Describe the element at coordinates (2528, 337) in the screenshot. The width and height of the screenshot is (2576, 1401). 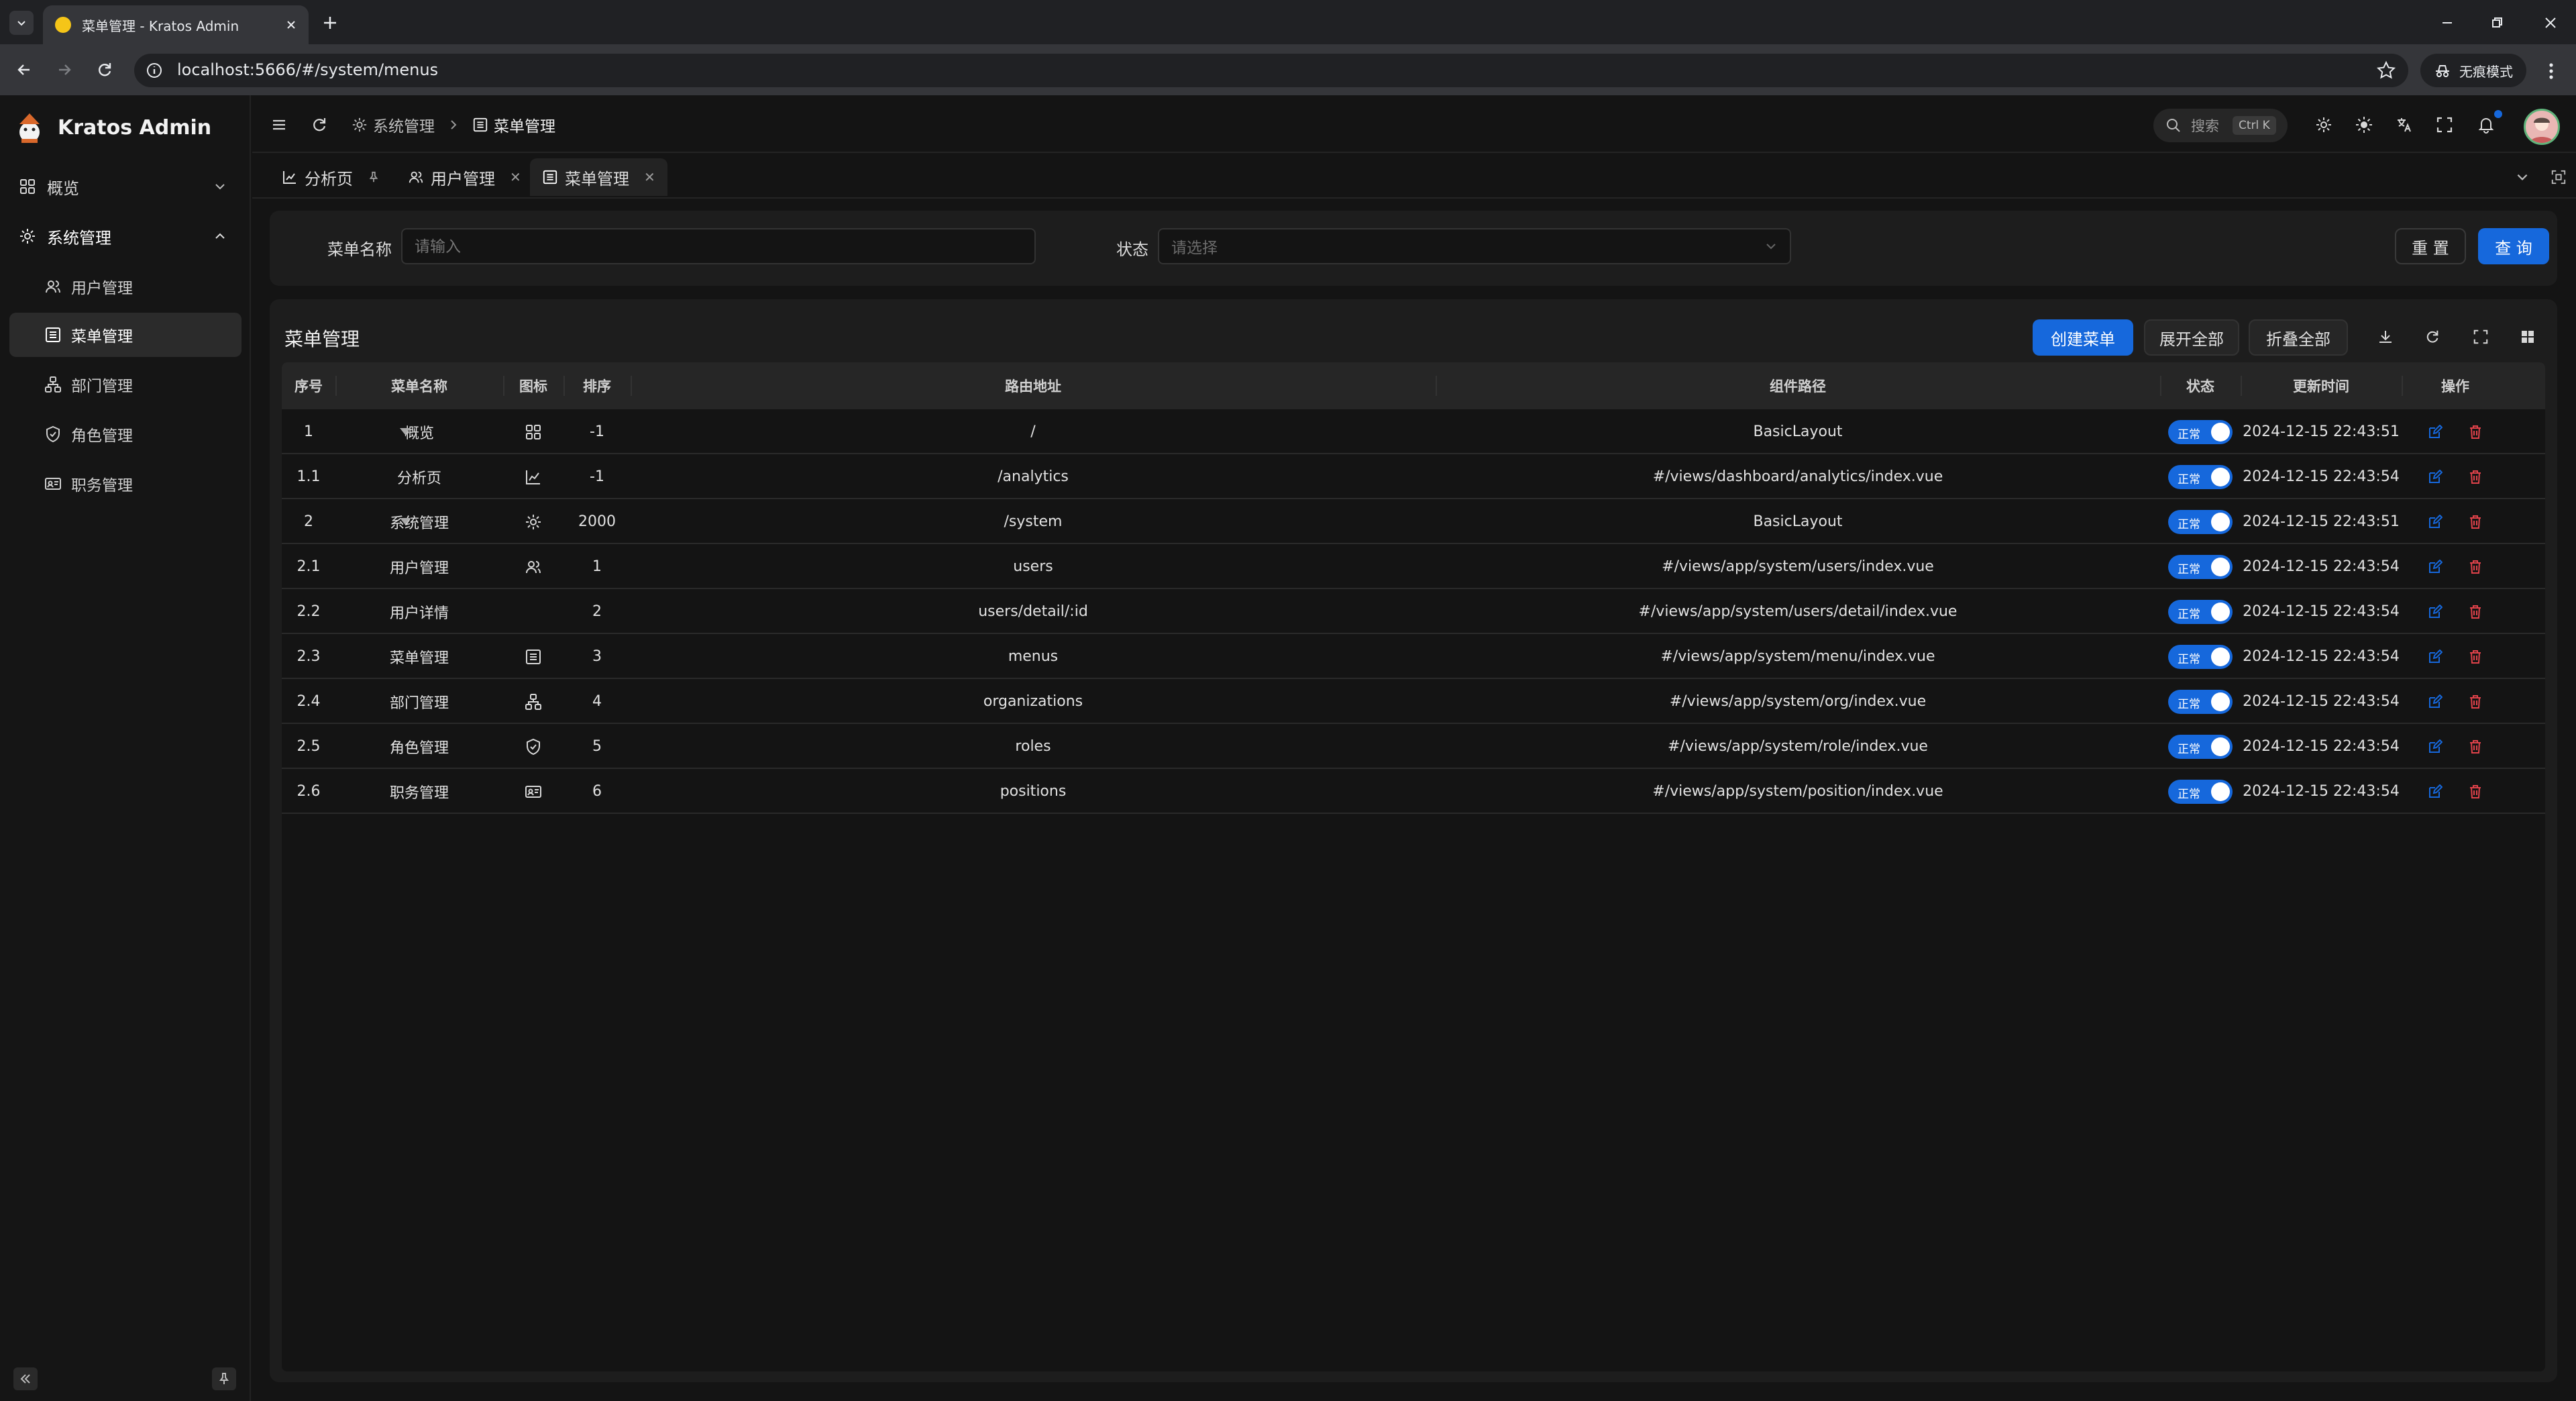
I see `column-settings-button` at that location.